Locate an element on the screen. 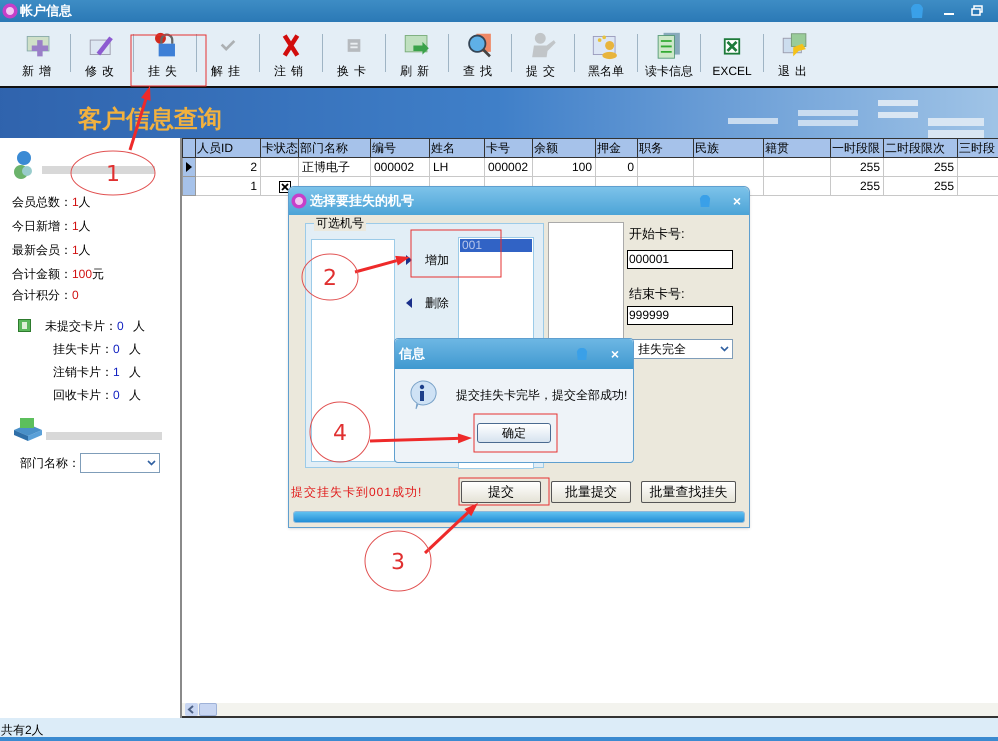 Image resolution: width=998 pixels, height=741 pixels. card-count-label: 挂失卡片： is located at coordinates (83, 349).